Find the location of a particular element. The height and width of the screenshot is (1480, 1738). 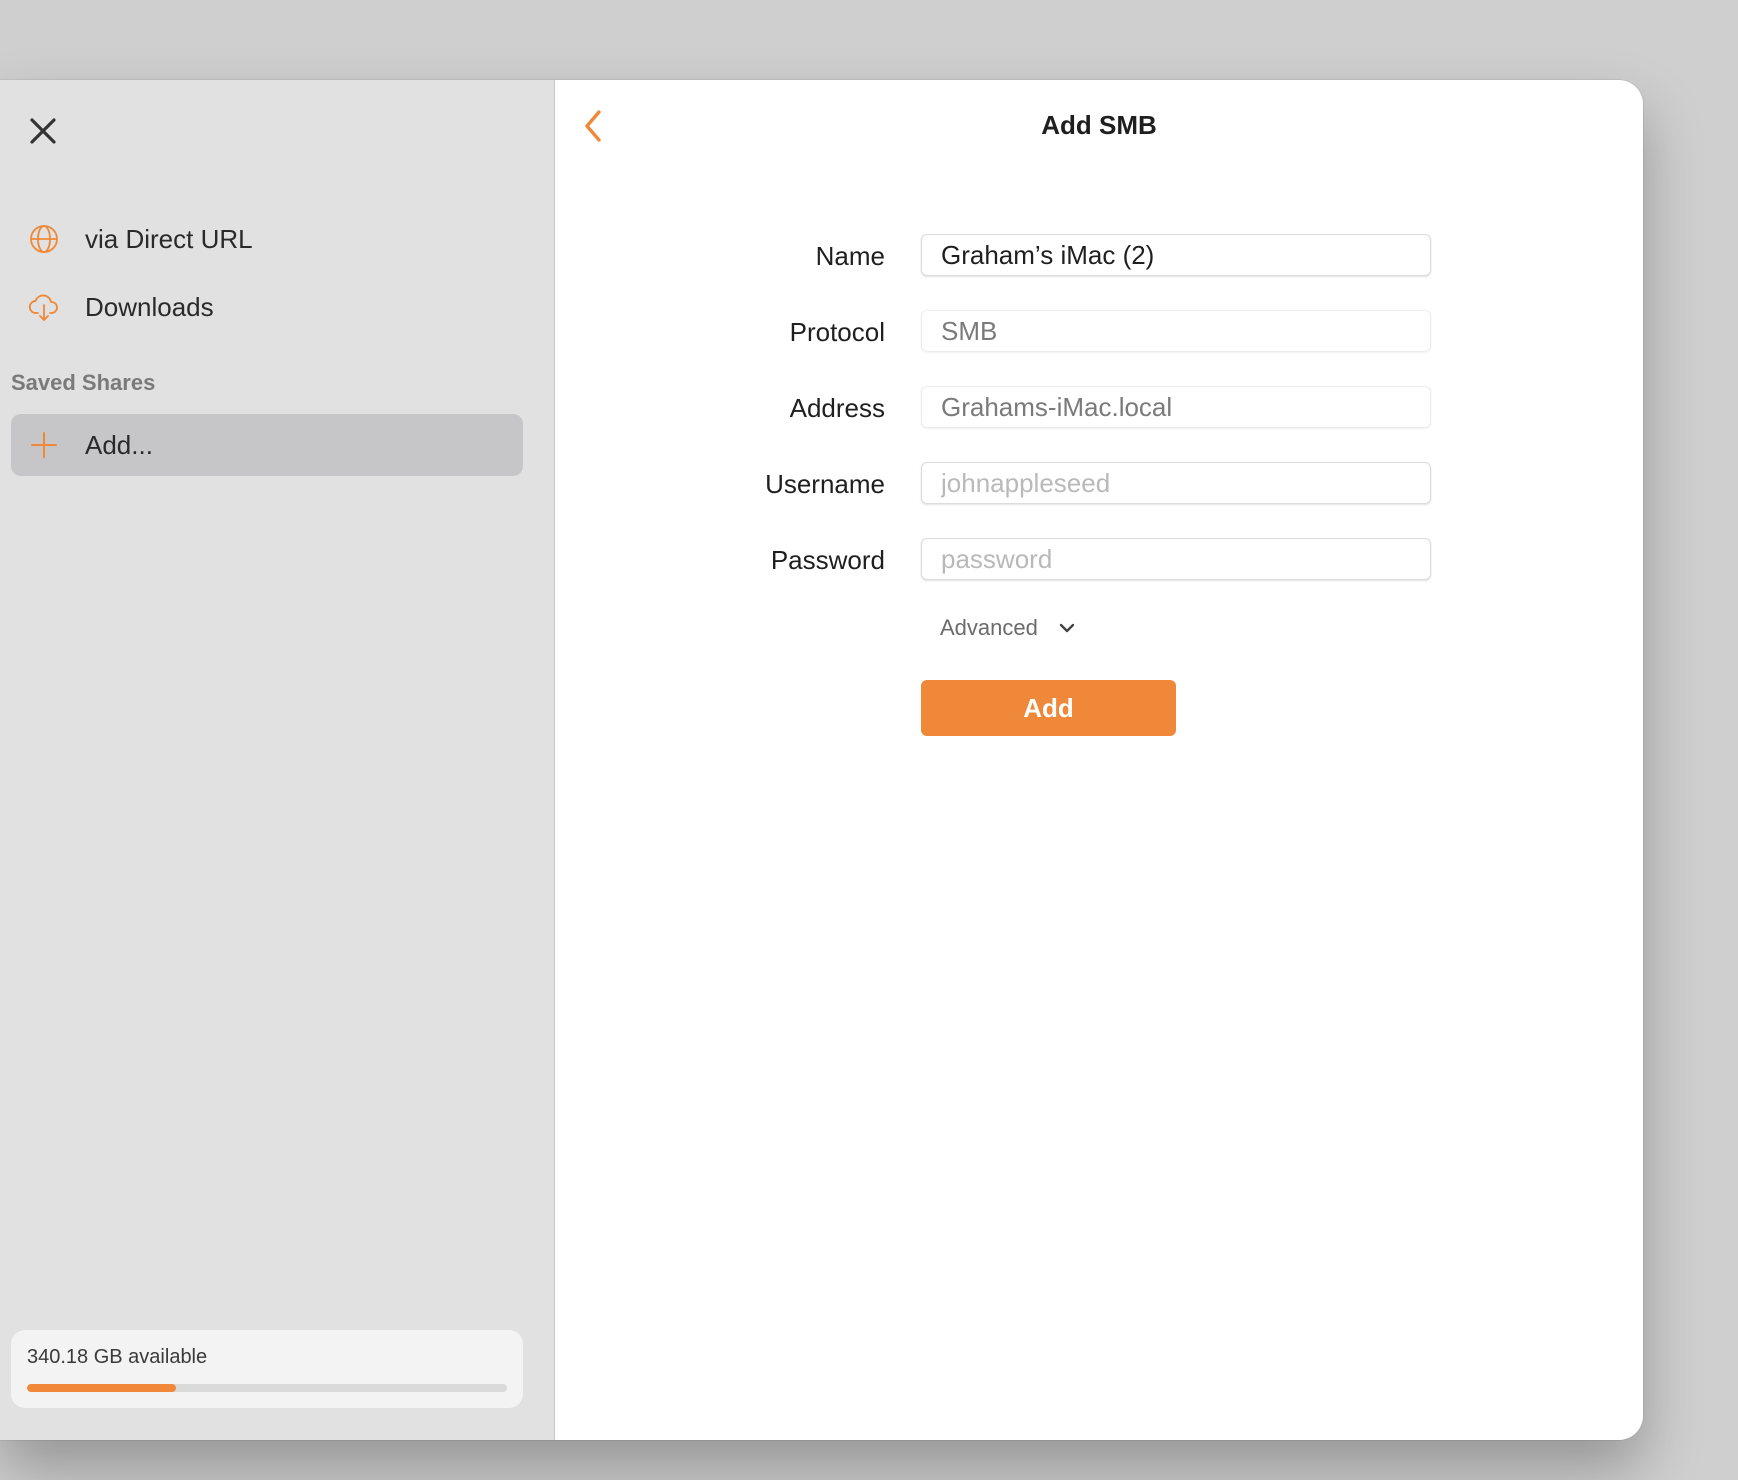

name-row: Name is located at coordinates (1099, 256).